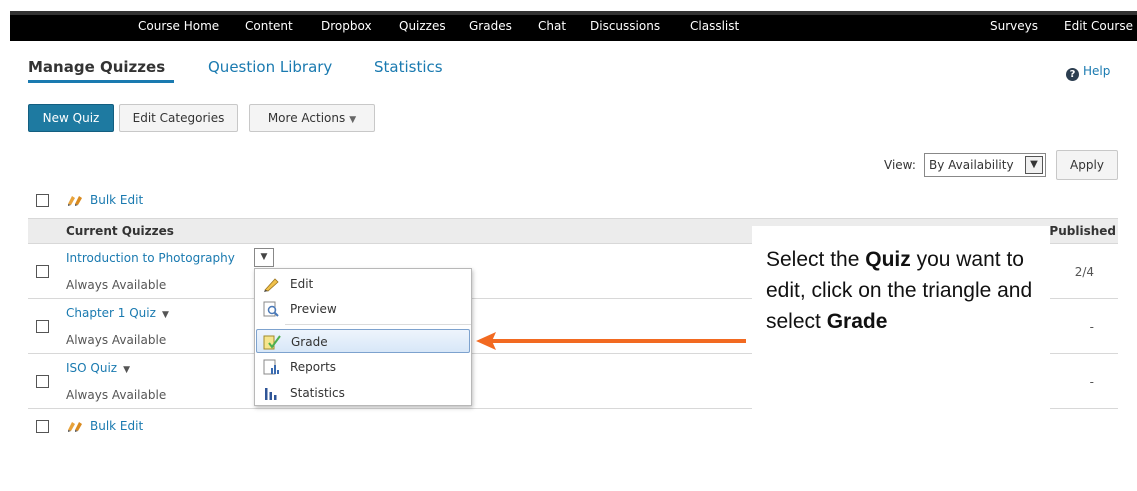  I want to click on nav-chat: Chat, so click(552, 26).